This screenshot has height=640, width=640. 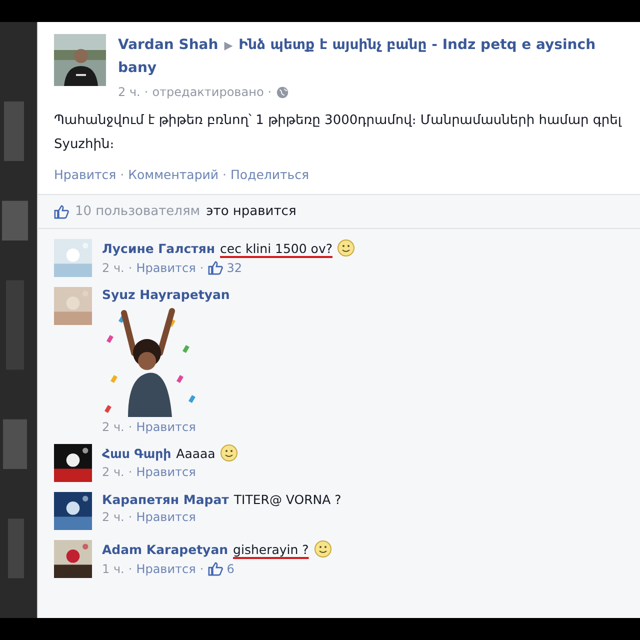 What do you see at coordinates (270, 174) in the screenshot?
I see `post-action-link: Поделиться` at bounding box center [270, 174].